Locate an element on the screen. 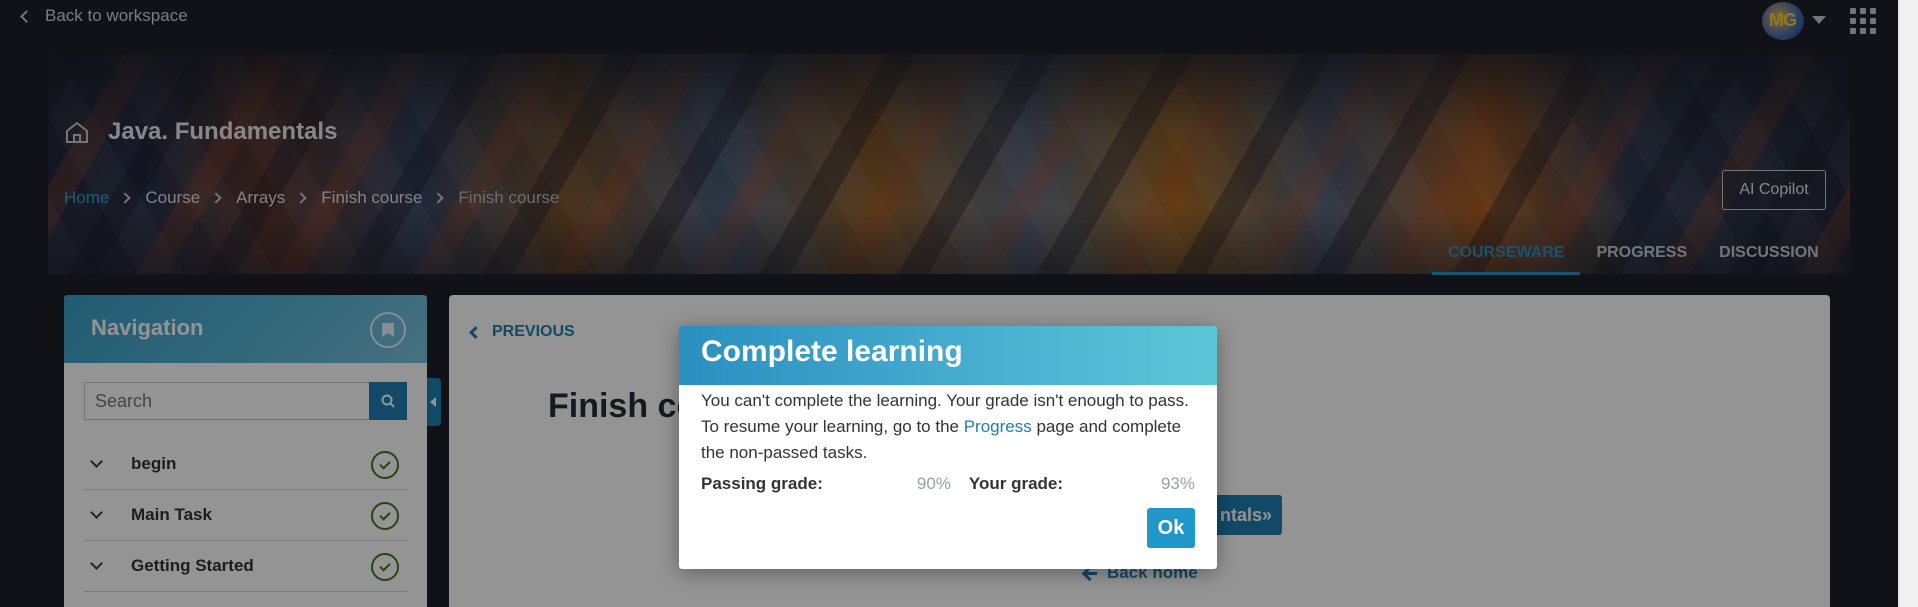 The width and height of the screenshot is (1918, 607). dialog-header: Complete learning is located at coordinates (948, 355).